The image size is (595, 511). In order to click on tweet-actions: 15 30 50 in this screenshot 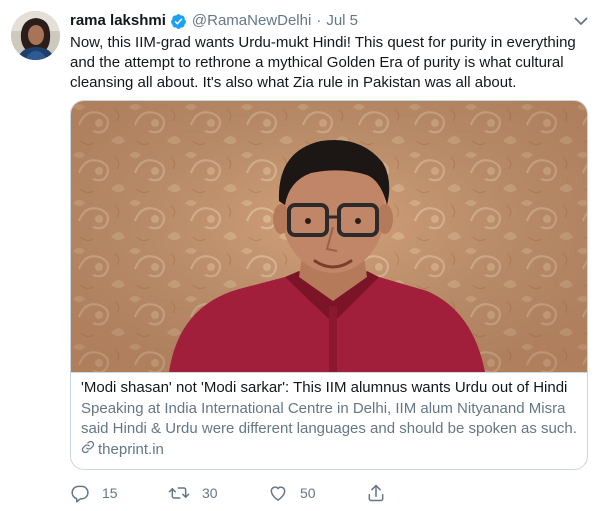, I will do `click(235, 493)`.